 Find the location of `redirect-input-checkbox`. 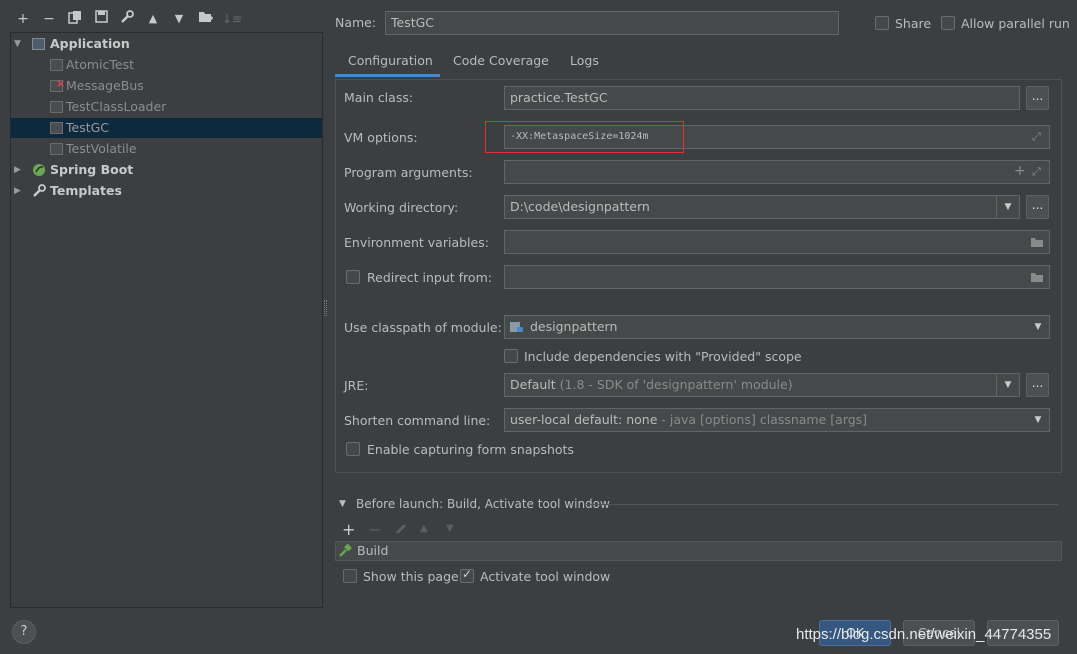

redirect-input-checkbox is located at coordinates (353, 277).